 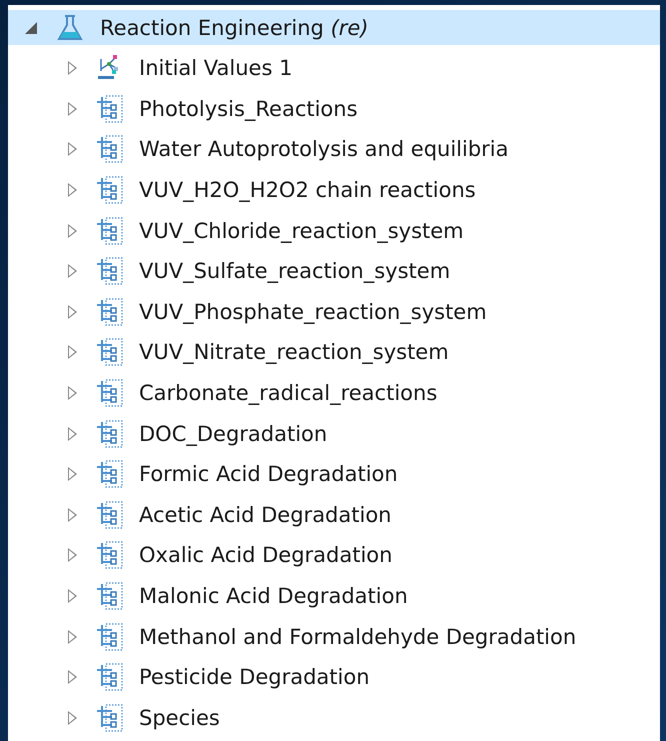 I want to click on node-label: Photolysis_Reactions, so click(x=248, y=108).